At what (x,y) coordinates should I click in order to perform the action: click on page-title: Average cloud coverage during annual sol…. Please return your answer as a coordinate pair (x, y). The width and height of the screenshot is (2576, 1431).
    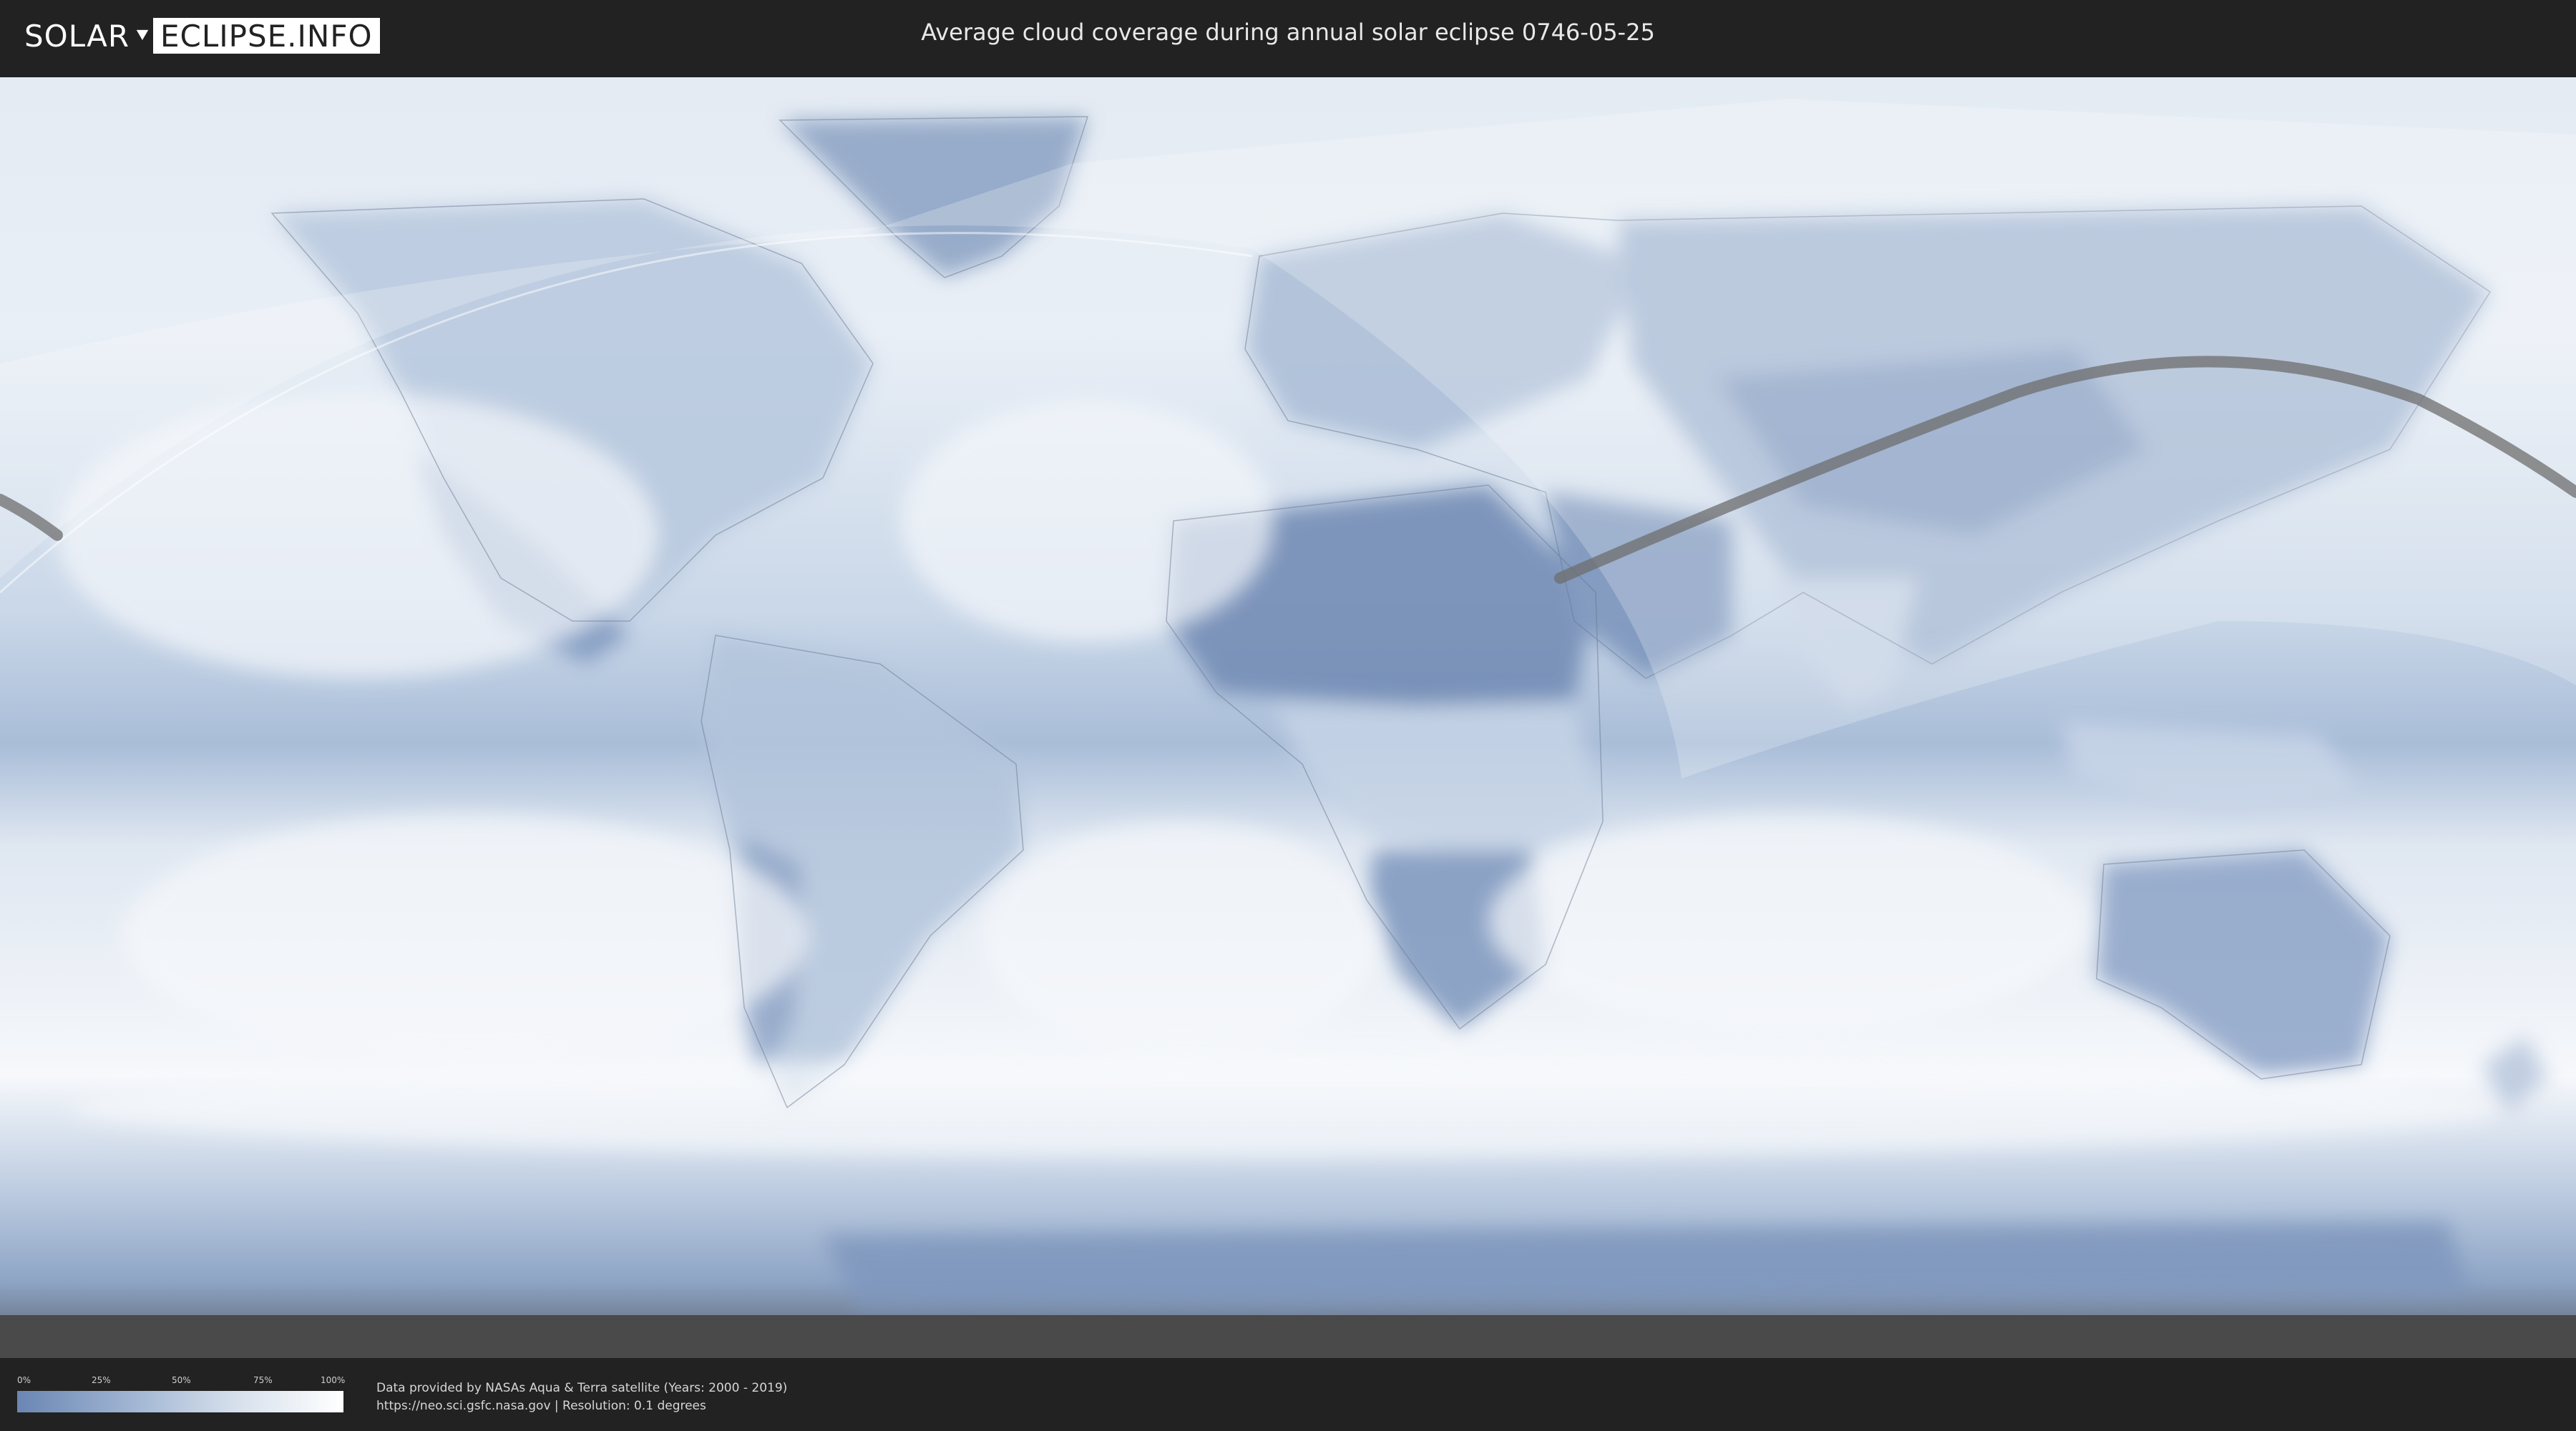
    Looking at the image, I should click on (1288, 32).